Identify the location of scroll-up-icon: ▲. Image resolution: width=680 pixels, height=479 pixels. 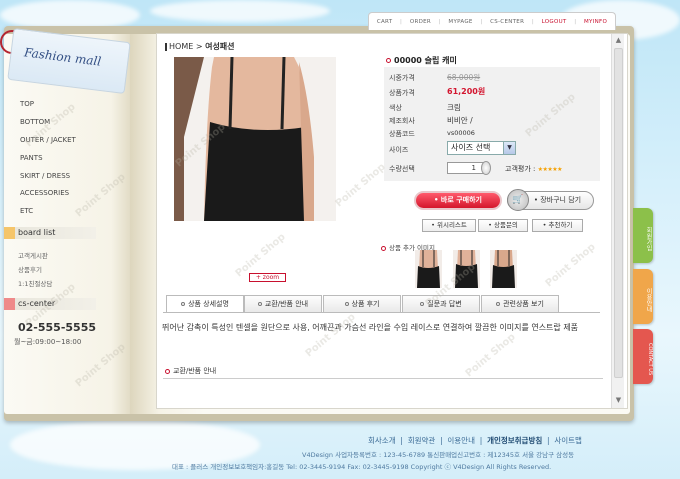
(618, 40).